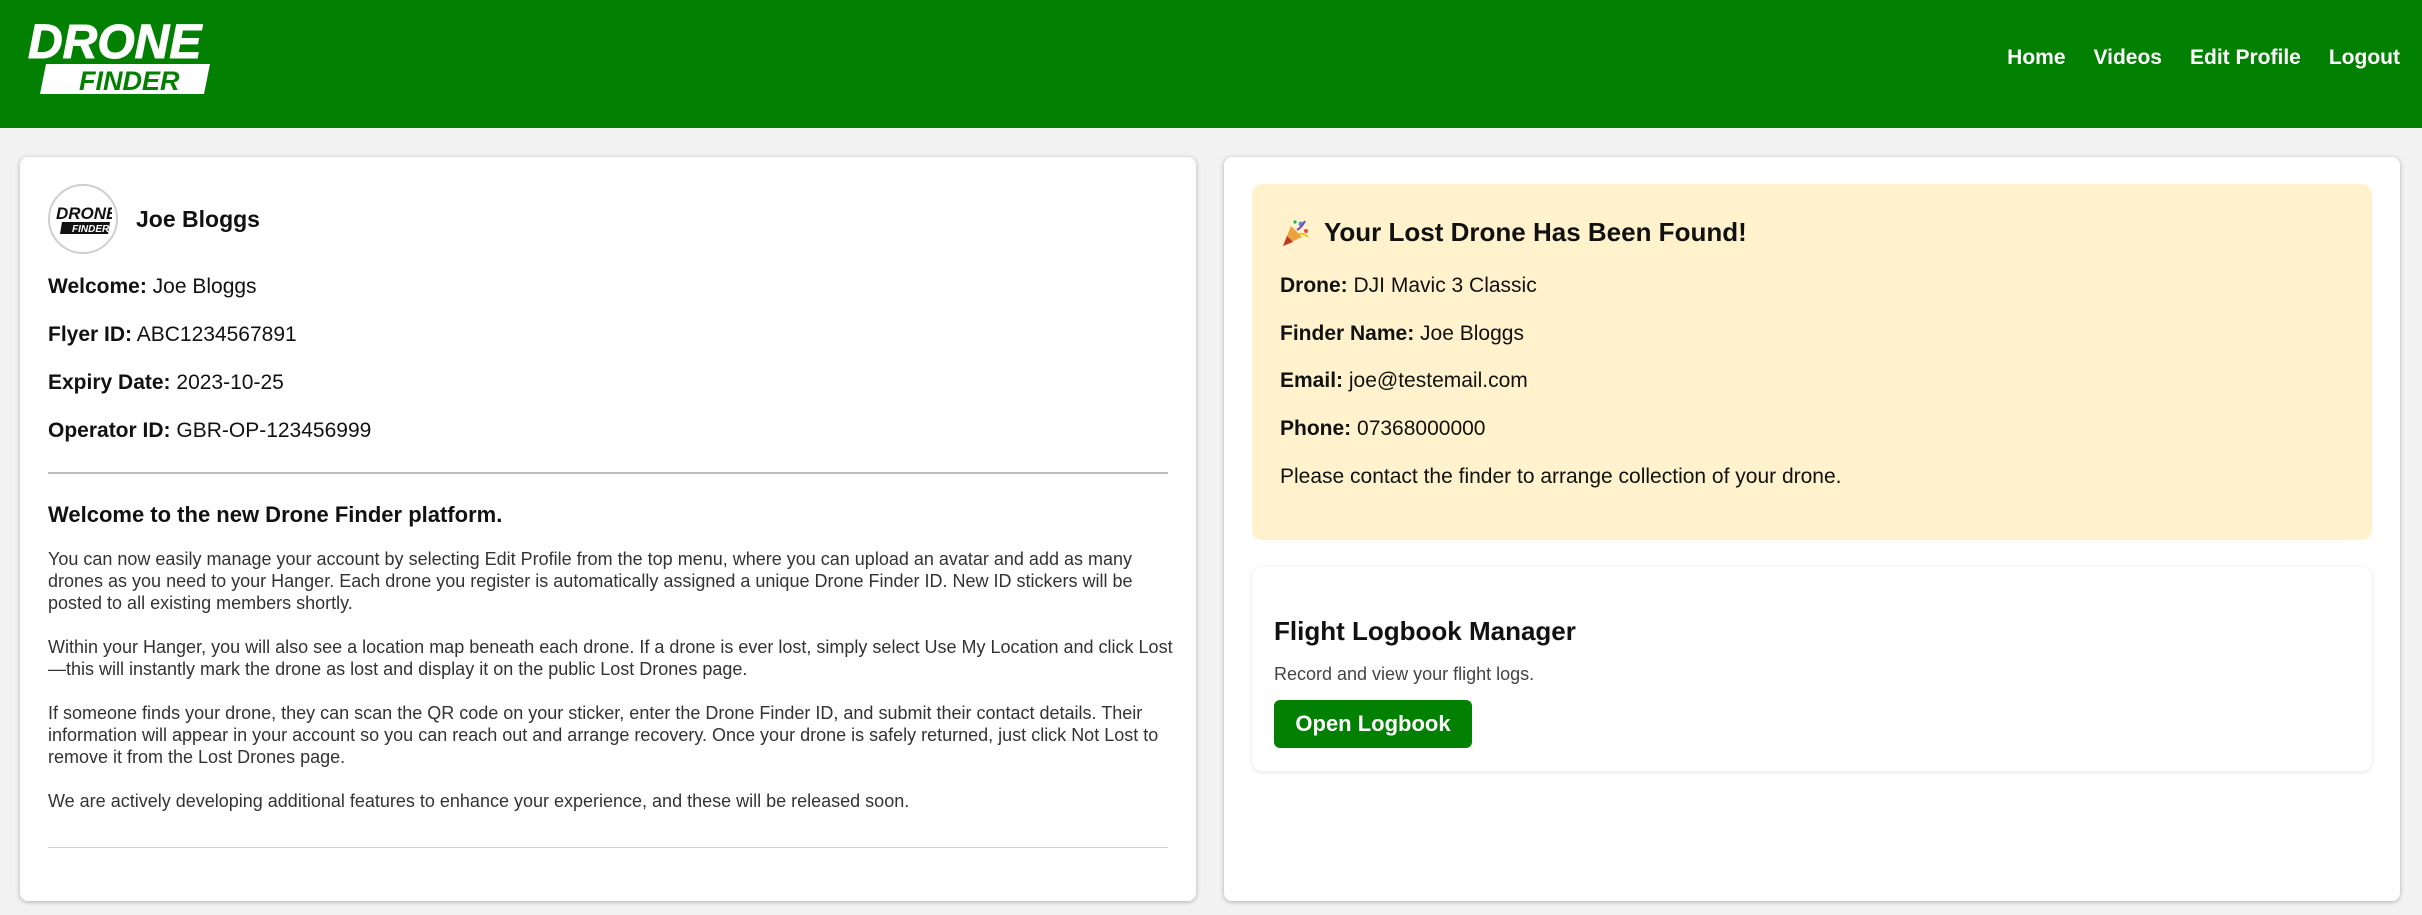 The width and height of the screenshot is (2422, 915). Describe the element at coordinates (1535, 232) in the screenshot. I see `found-title-text: Your Lost Drone Has Been Found!` at that location.